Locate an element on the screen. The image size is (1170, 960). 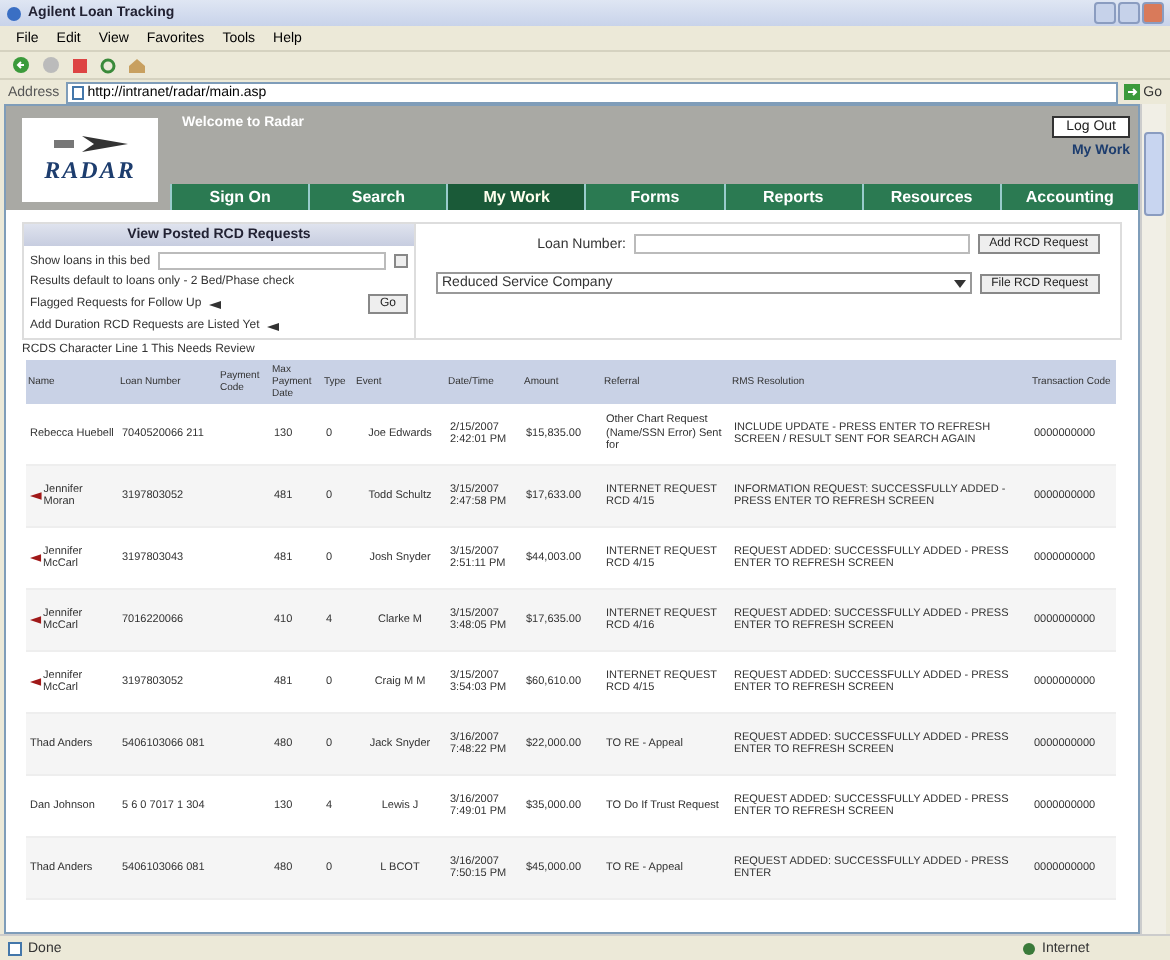
minimize-button is located at coordinates (1105, 13).